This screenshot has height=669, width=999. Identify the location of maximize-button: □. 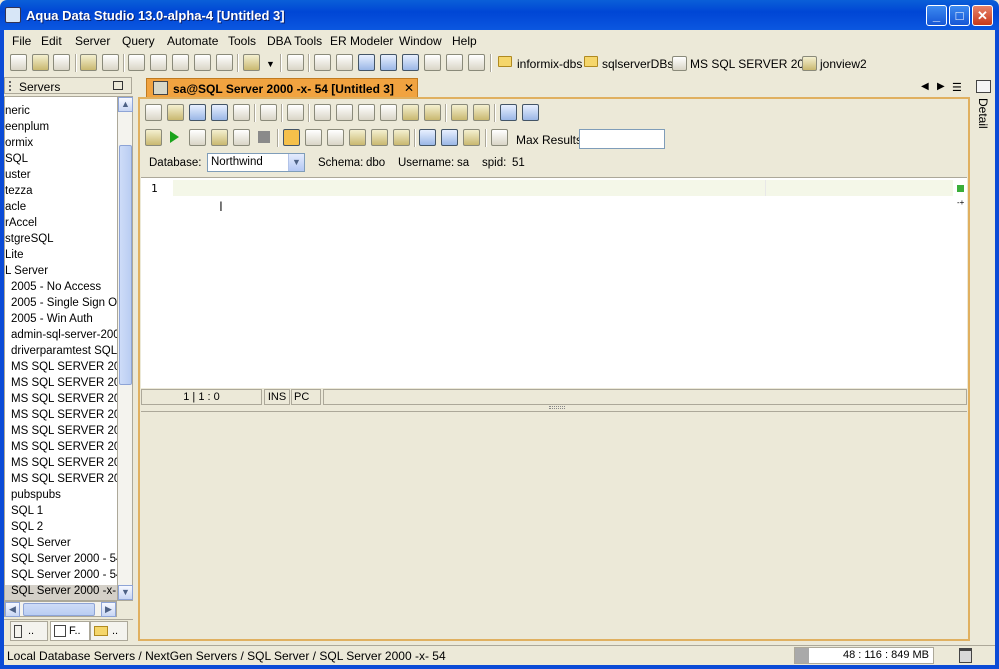
(959, 15).